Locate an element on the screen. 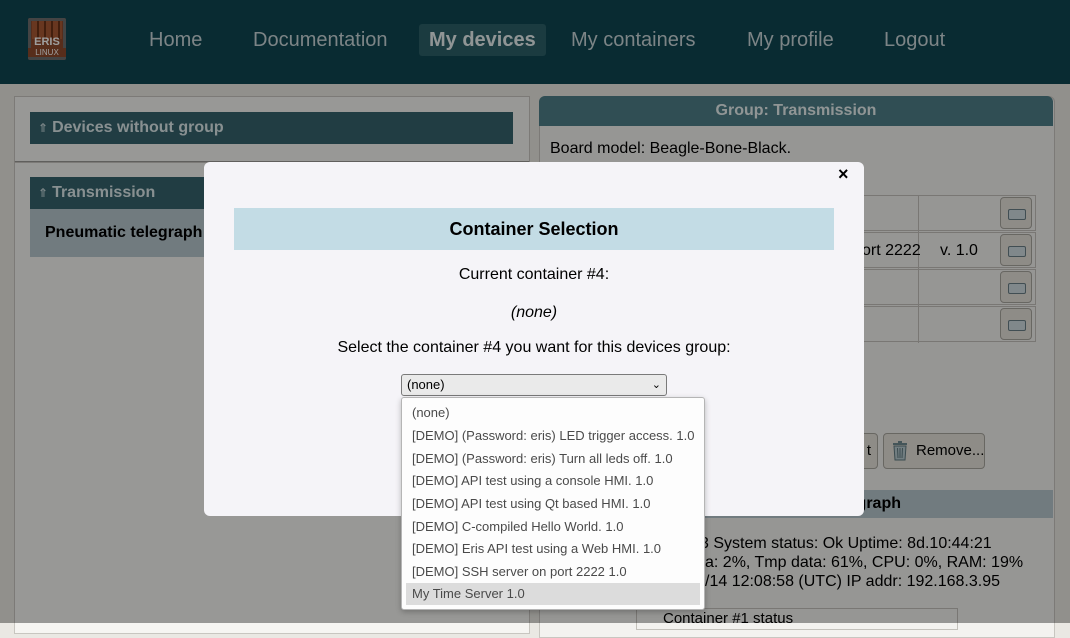 The width and height of the screenshot is (1070, 638). option-ssh-server: [DEMO] SSH server on port 2222 1.0 is located at coordinates (553, 572).